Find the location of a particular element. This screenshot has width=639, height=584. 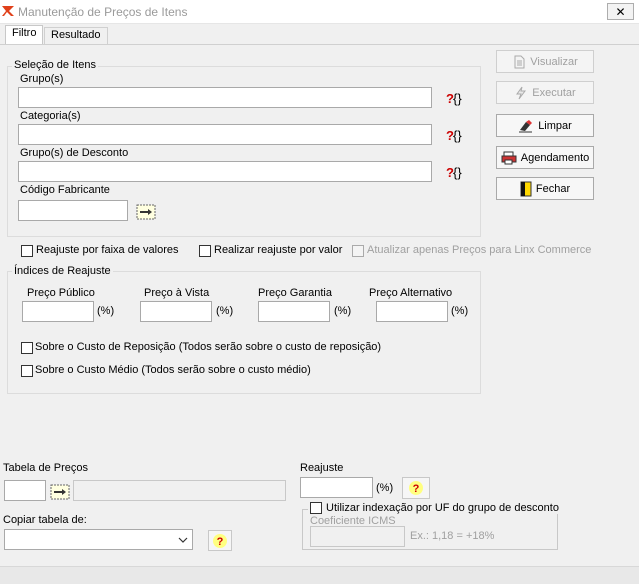

door-exit-icon is located at coordinates (526, 188).